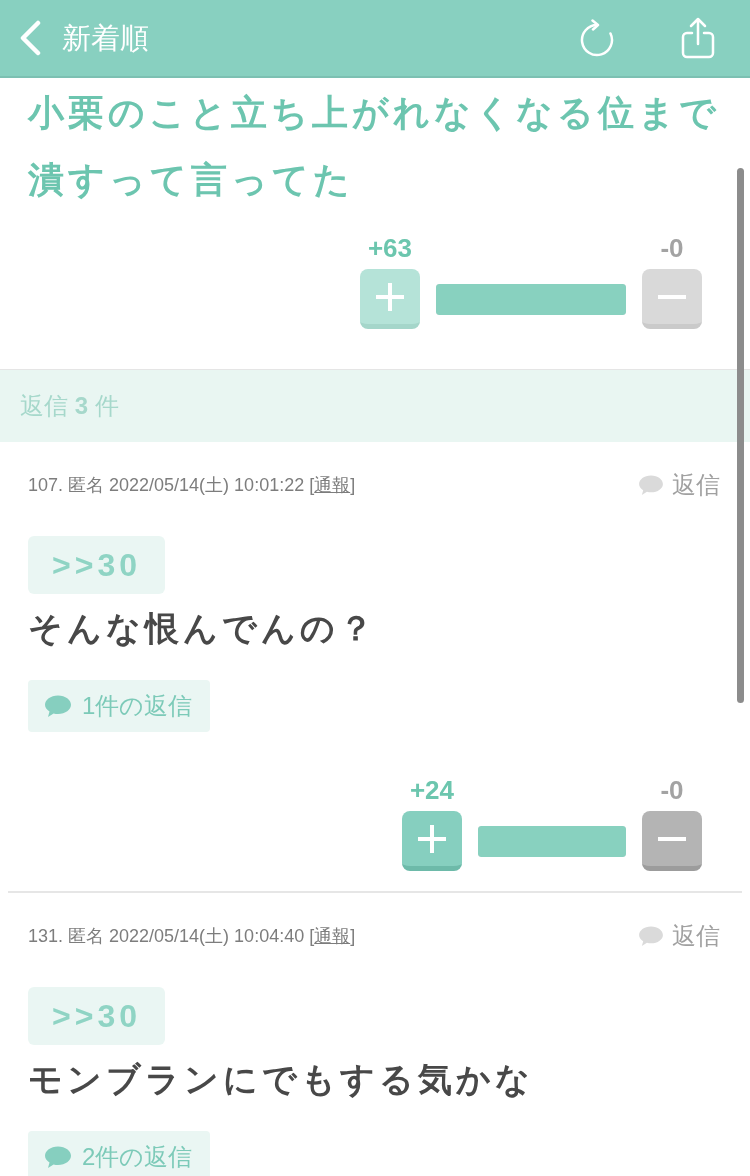 Image resolution: width=750 pixels, height=1176 pixels. I want to click on chevron-left-icon, so click(30, 38).